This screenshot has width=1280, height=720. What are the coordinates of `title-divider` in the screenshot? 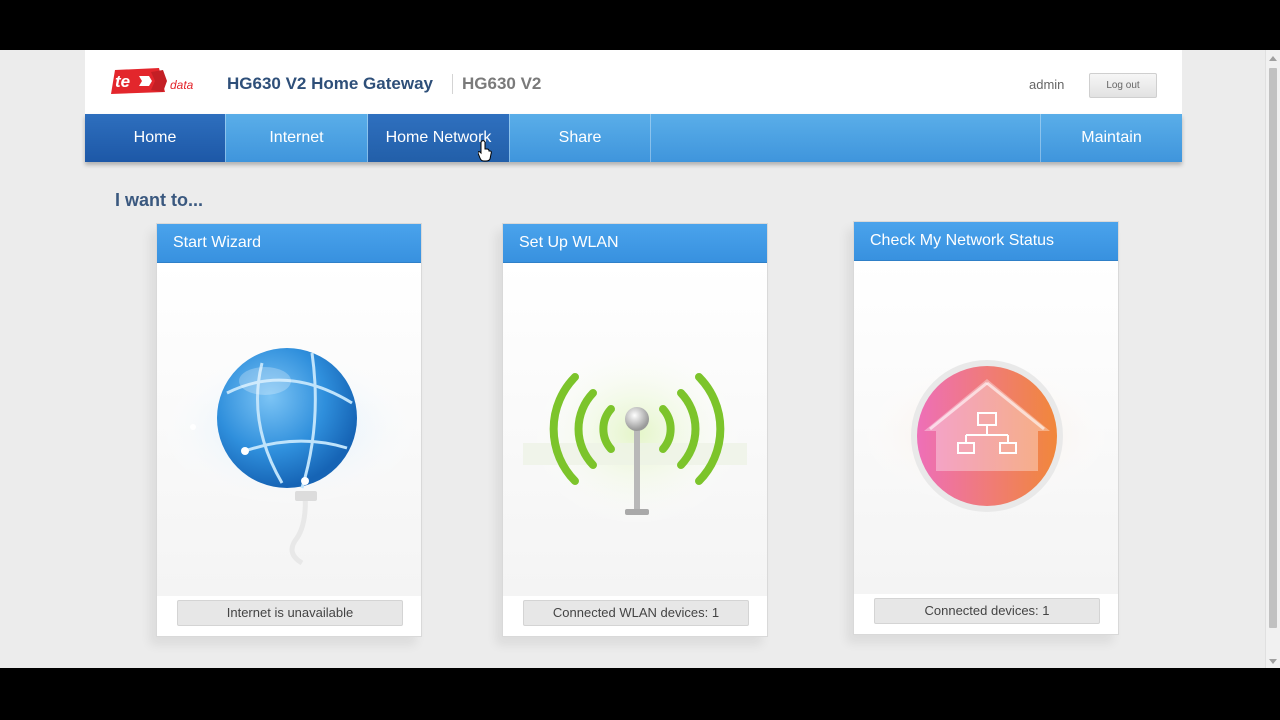 It's located at (452, 84).